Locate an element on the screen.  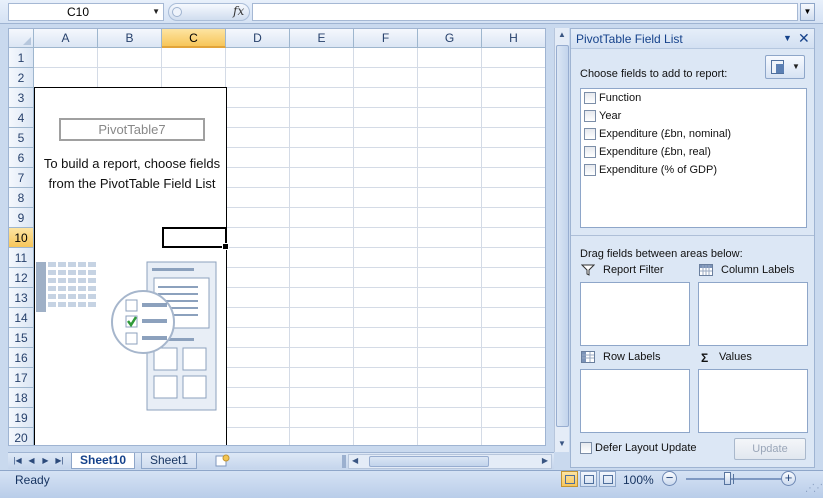
row-header-19: 19 is located at coordinates (21, 418).